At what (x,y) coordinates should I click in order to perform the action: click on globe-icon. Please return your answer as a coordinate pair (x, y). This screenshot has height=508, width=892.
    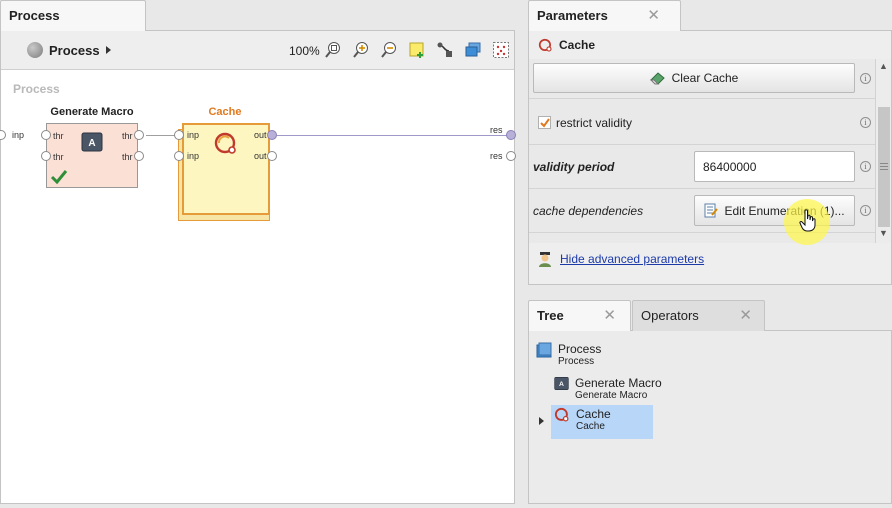
    Looking at the image, I should click on (35, 50).